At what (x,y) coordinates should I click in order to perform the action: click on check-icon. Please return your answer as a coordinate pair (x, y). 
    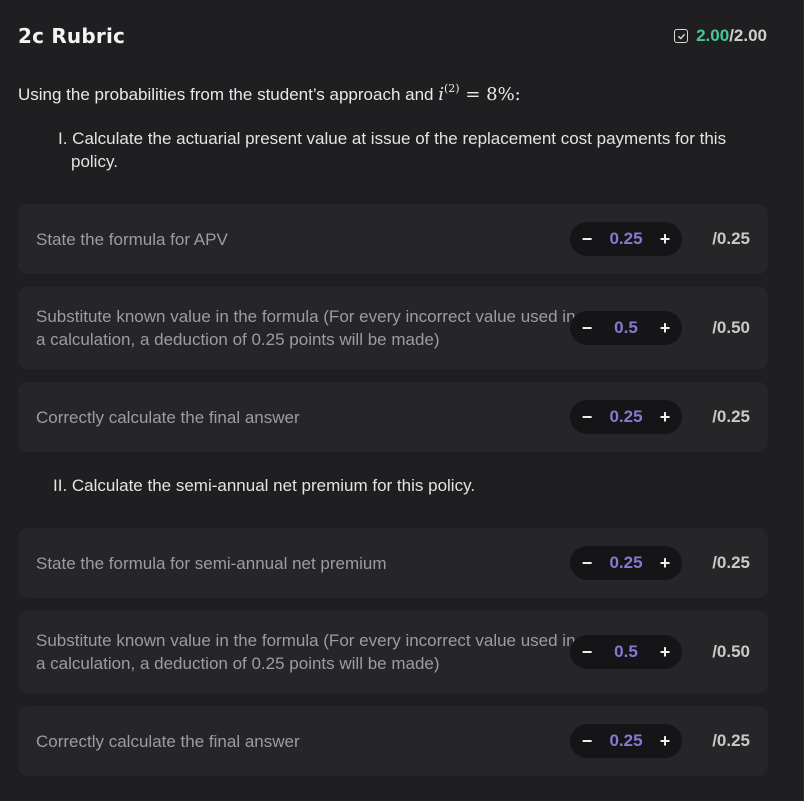
    Looking at the image, I should click on (681, 36).